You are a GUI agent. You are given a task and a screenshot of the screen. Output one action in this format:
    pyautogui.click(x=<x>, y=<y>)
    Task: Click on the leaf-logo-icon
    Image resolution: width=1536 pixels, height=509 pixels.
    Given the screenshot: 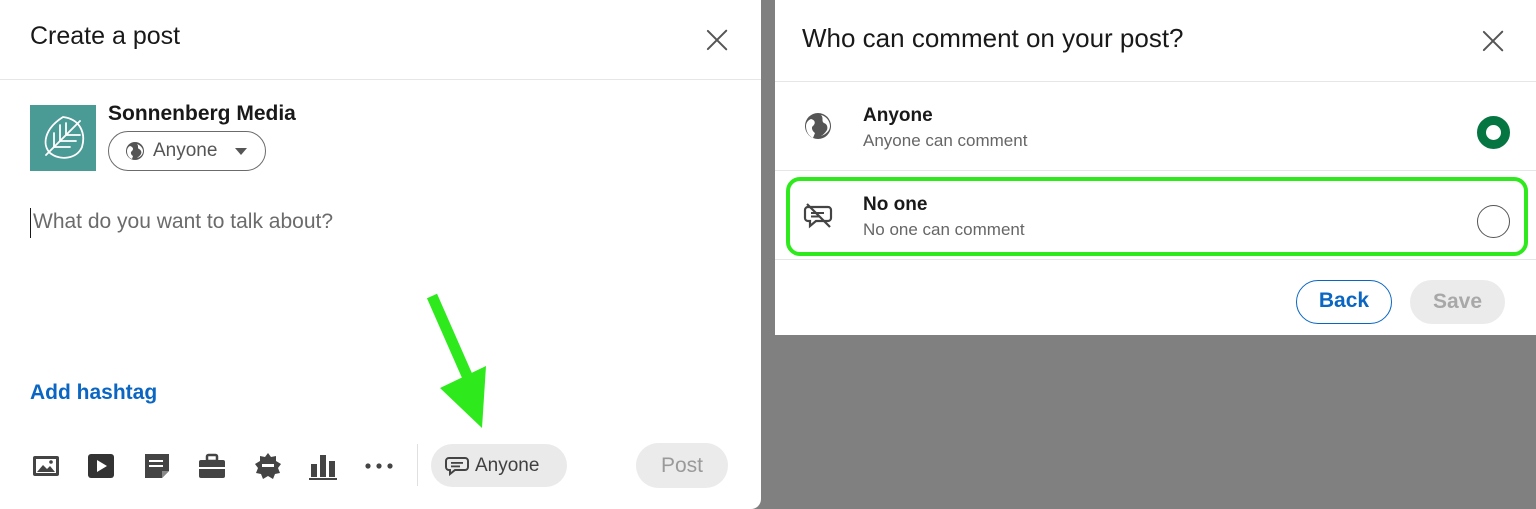 What is the action you would take?
    pyautogui.click(x=64, y=137)
    